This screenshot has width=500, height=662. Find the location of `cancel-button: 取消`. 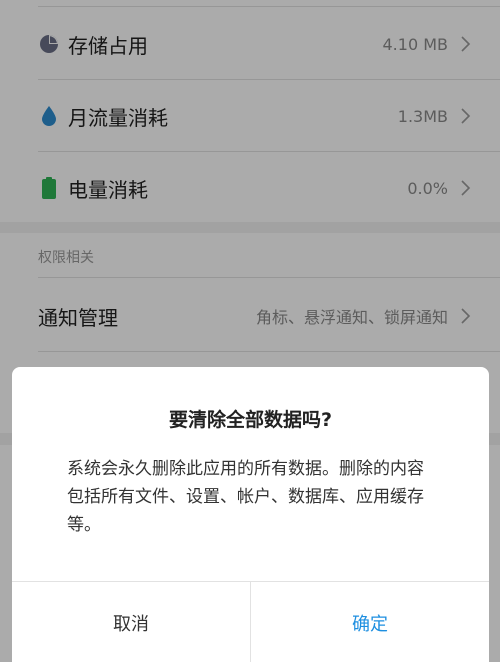

cancel-button: 取消 is located at coordinates (131, 622).